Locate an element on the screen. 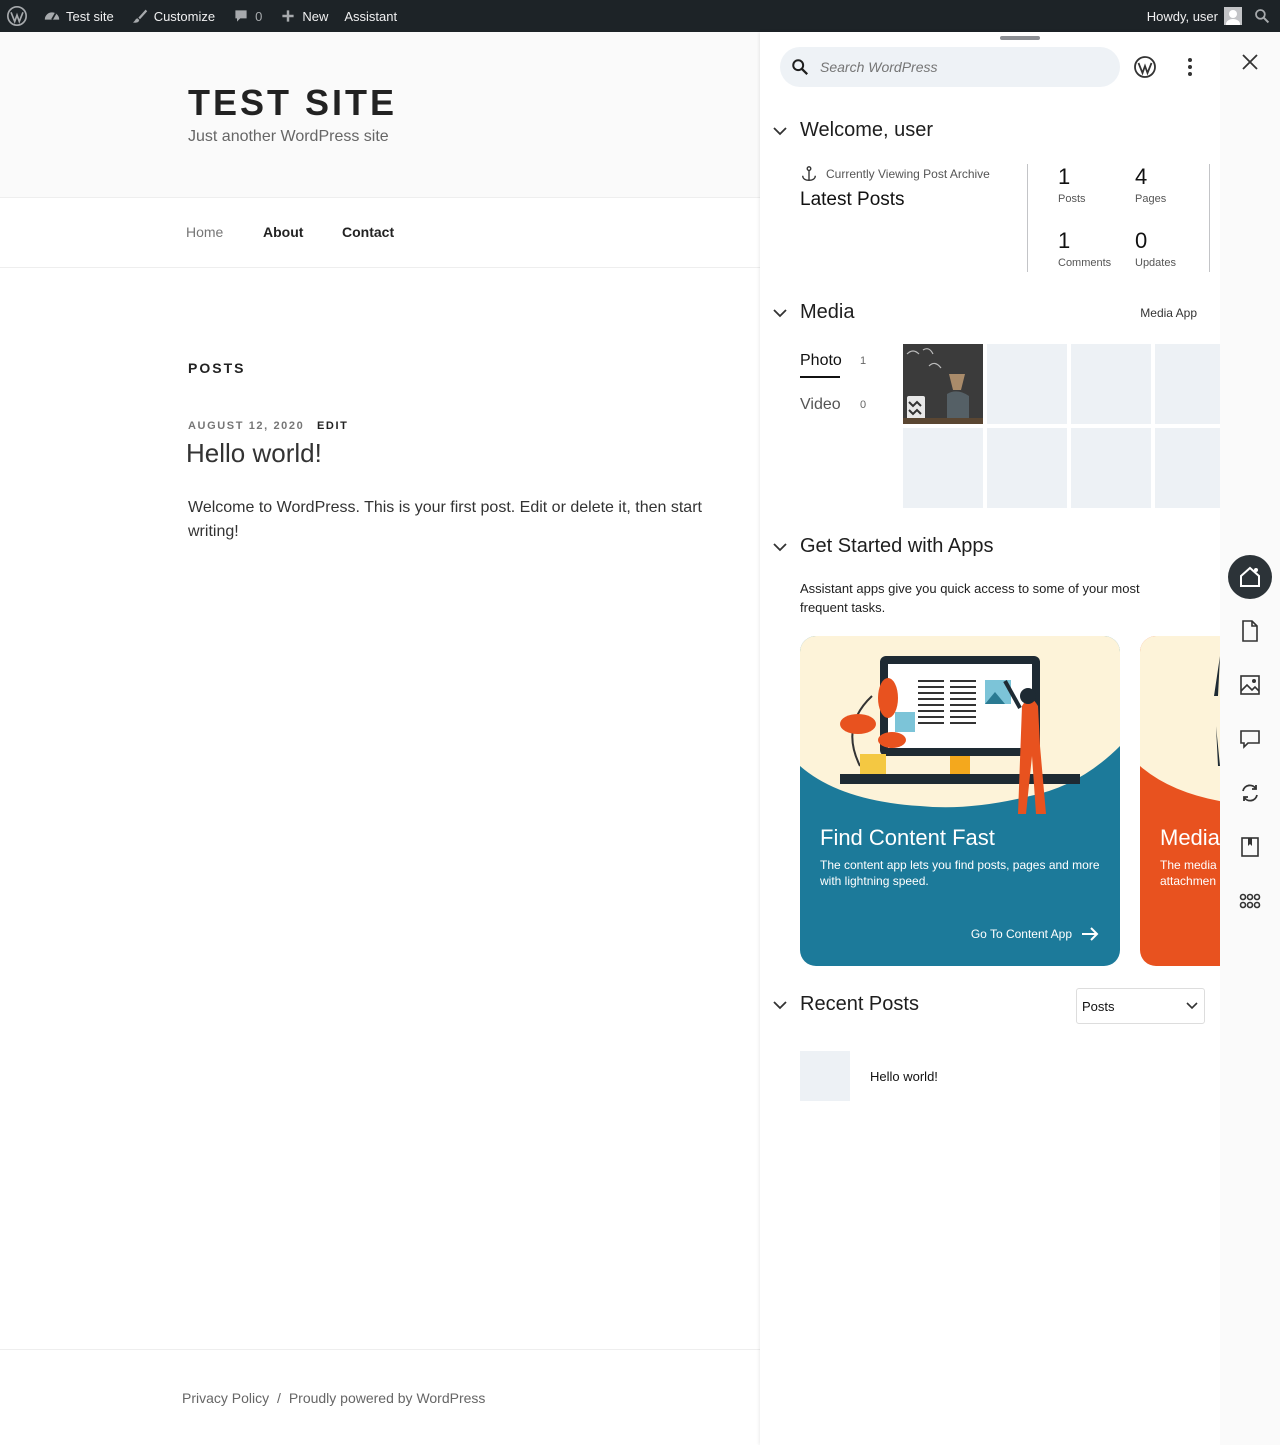  dock-apps-button is located at coordinates (1250, 901).